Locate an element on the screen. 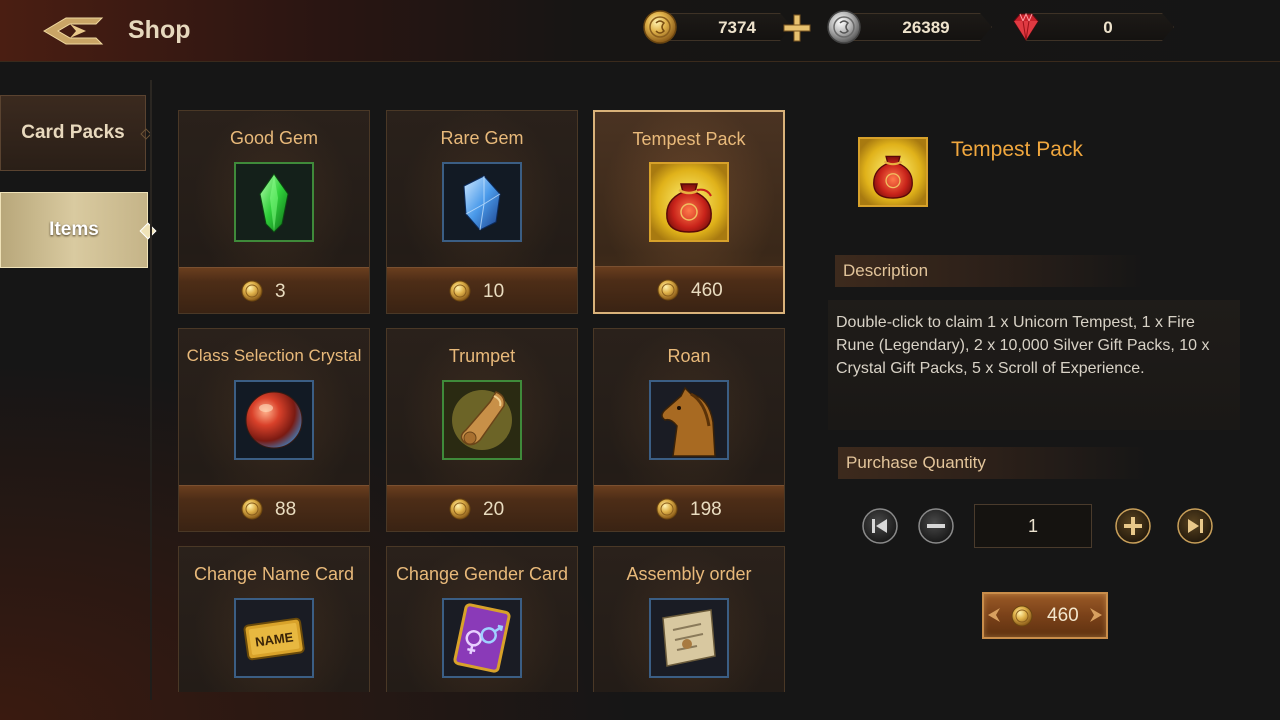 This screenshot has width=1280, height=720. gold-amount: 7374 is located at coordinates (737, 27).